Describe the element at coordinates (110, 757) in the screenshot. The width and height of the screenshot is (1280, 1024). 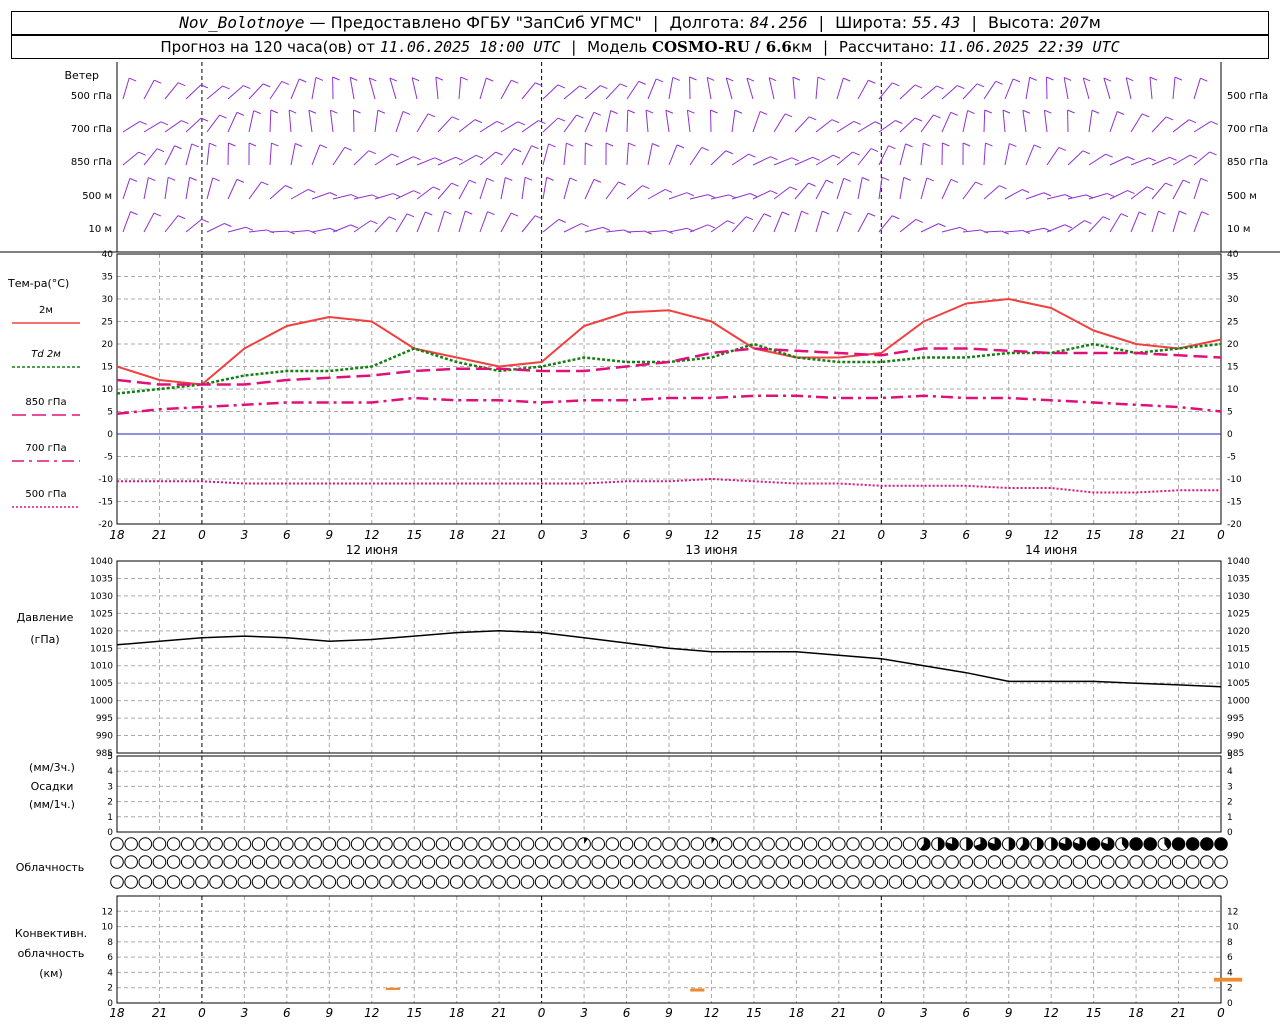
I see `precip-ytick-left: 5` at that location.